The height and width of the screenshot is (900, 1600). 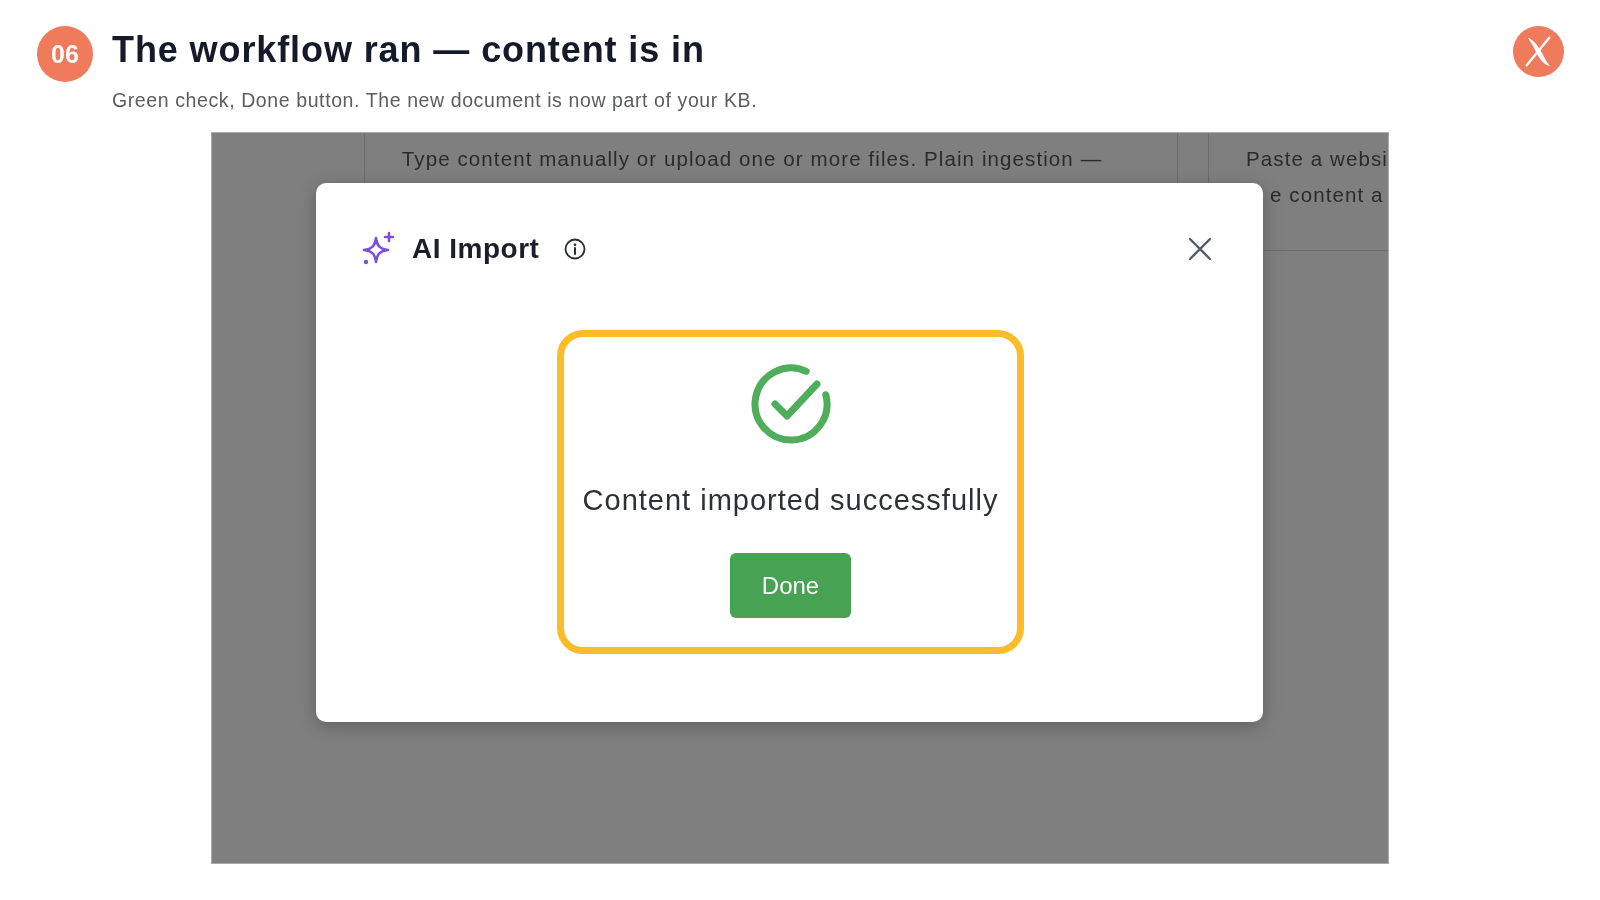 What do you see at coordinates (409, 50) in the screenshot?
I see `slide-title: The workflow ran — content is in` at bounding box center [409, 50].